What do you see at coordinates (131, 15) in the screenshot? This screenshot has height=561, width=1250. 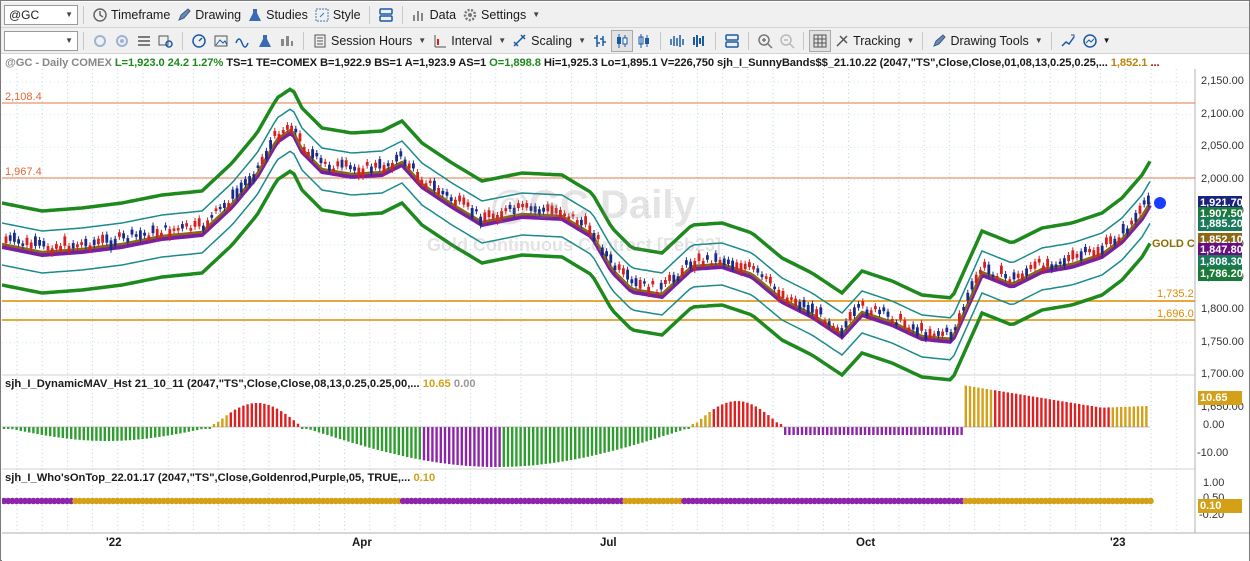 I see `timeframe-button: Timeframe` at bounding box center [131, 15].